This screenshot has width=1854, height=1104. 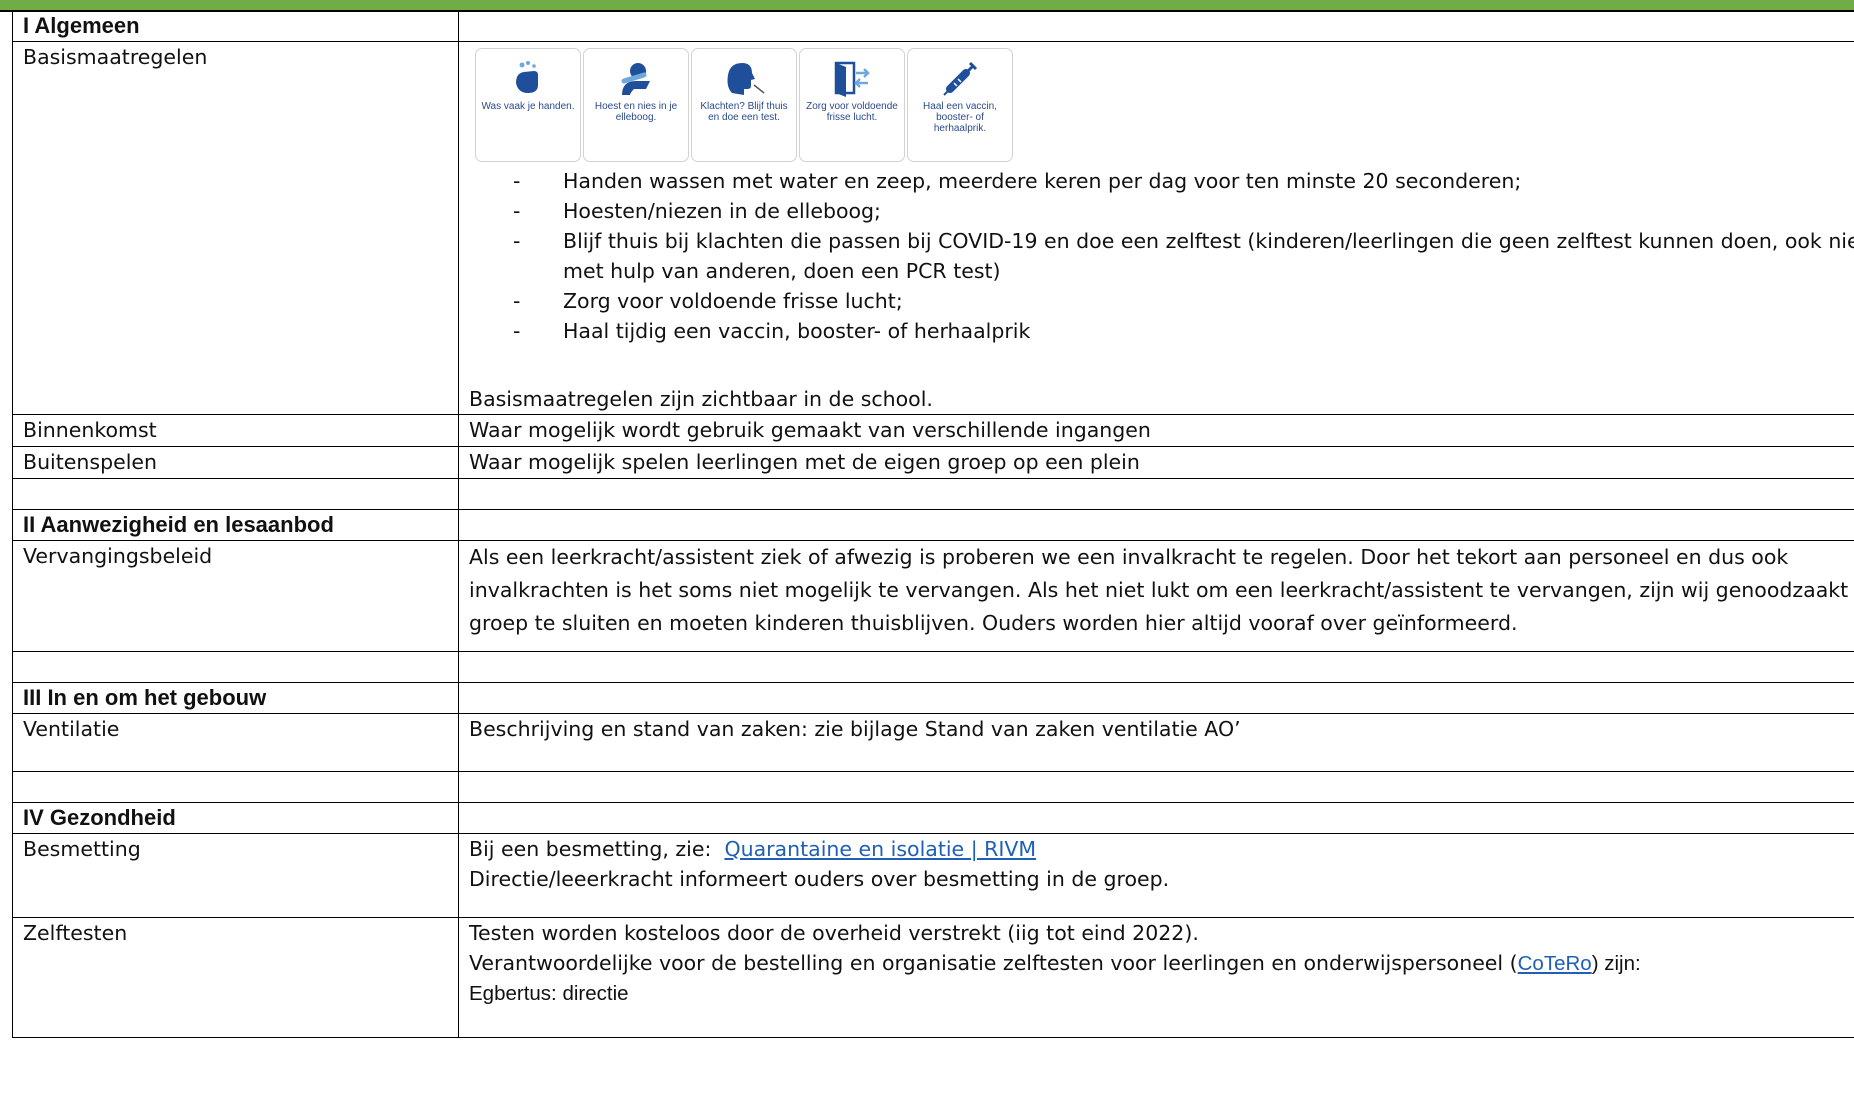 I want to click on zelftesten-line3: Egbertus: directie, so click(x=549, y=993).